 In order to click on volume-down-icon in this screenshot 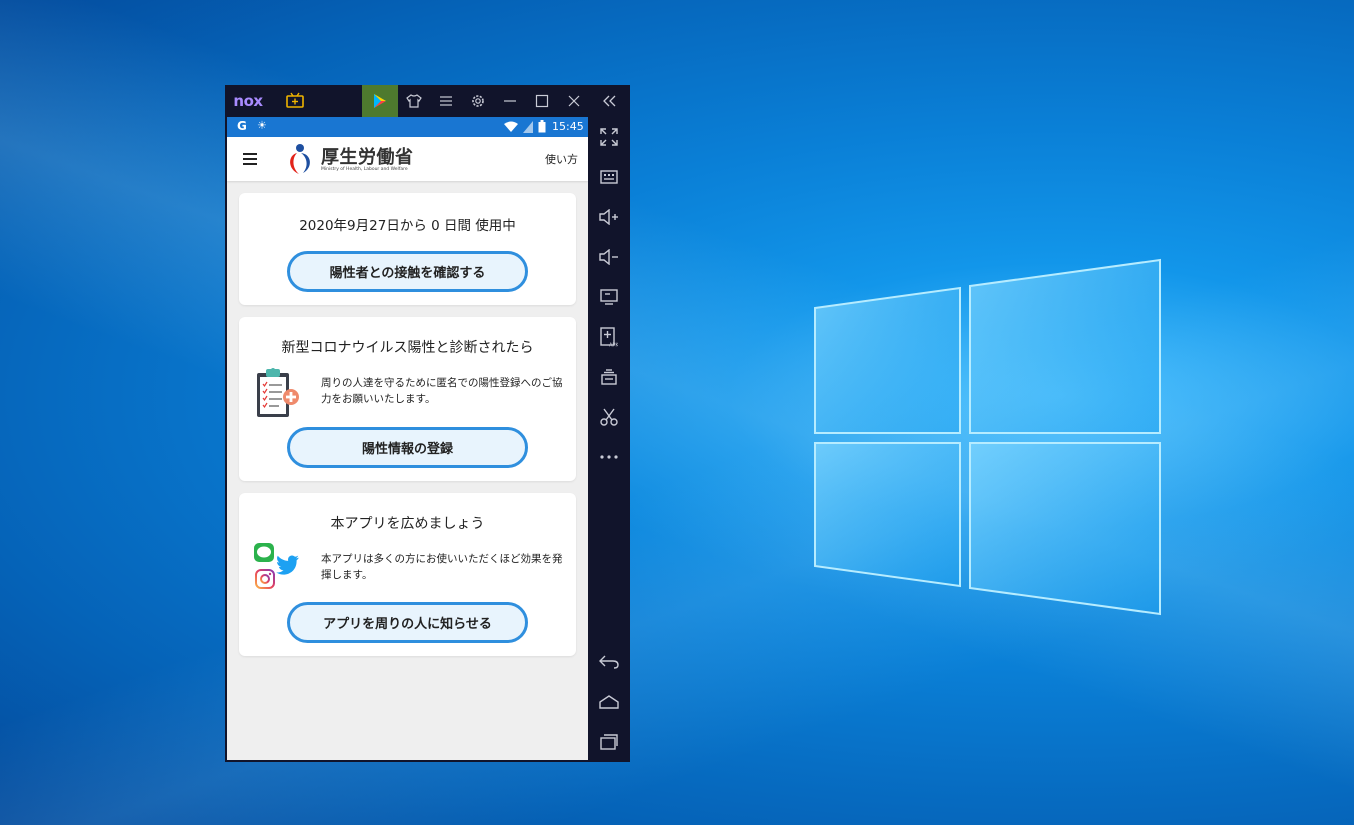, I will do `click(609, 257)`.